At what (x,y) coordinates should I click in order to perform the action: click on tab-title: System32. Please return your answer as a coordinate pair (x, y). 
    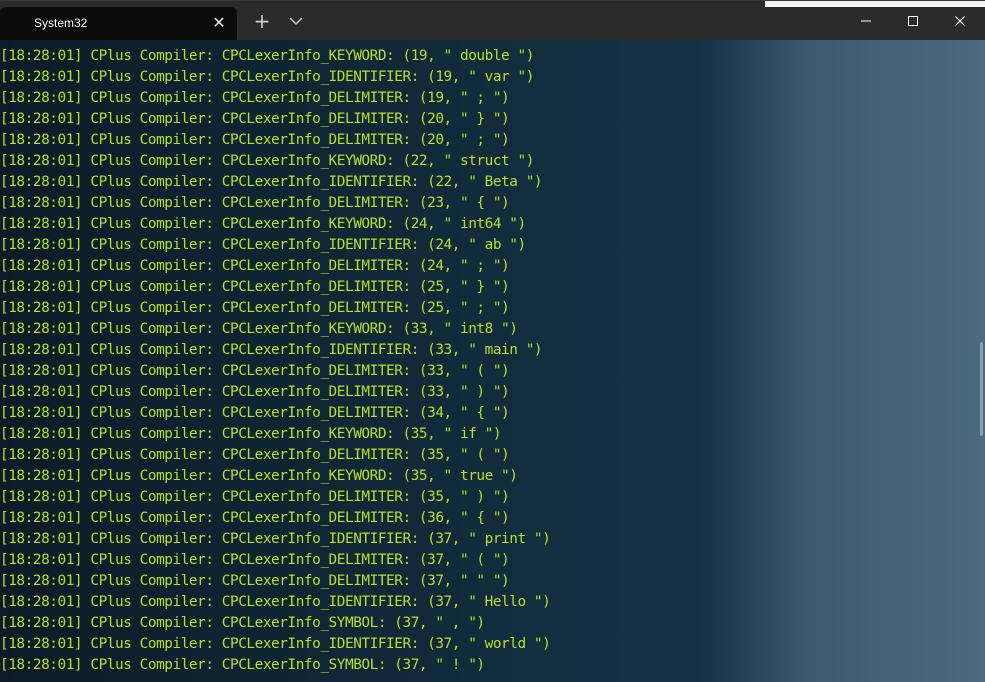
    Looking at the image, I should click on (61, 23).